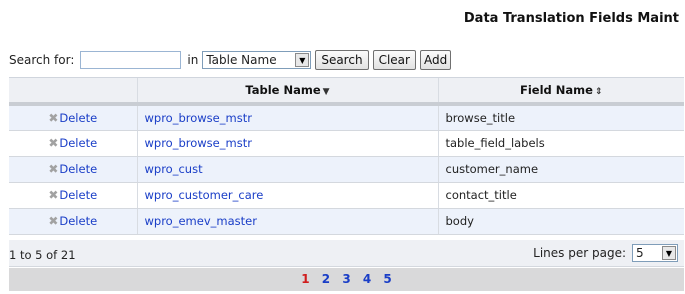 Image resolution: width=685 pixels, height=294 pixels. I want to click on table-name-link: wpro_customer_care, so click(204, 195).